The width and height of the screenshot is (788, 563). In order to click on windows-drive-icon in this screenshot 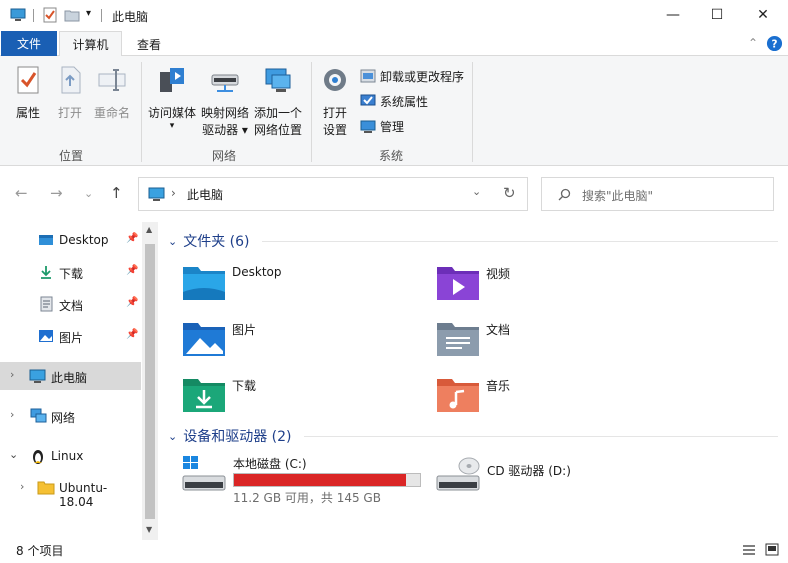, I will do `click(204, 473)`.